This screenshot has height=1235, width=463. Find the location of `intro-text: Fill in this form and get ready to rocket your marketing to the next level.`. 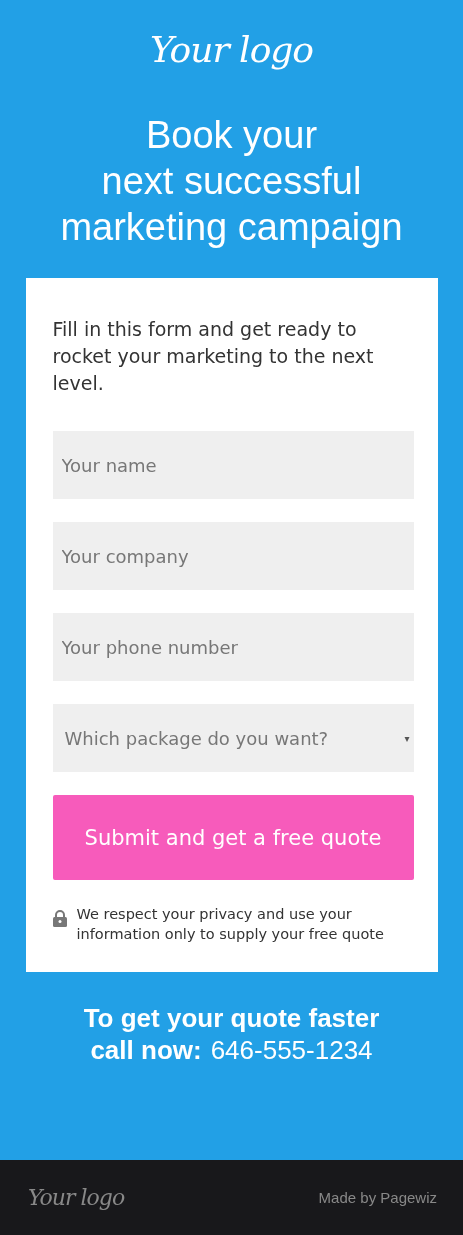

intro-text: Fill in this form and get ready to rocket your marketing to the next level. is located at coordinates (213, 356).